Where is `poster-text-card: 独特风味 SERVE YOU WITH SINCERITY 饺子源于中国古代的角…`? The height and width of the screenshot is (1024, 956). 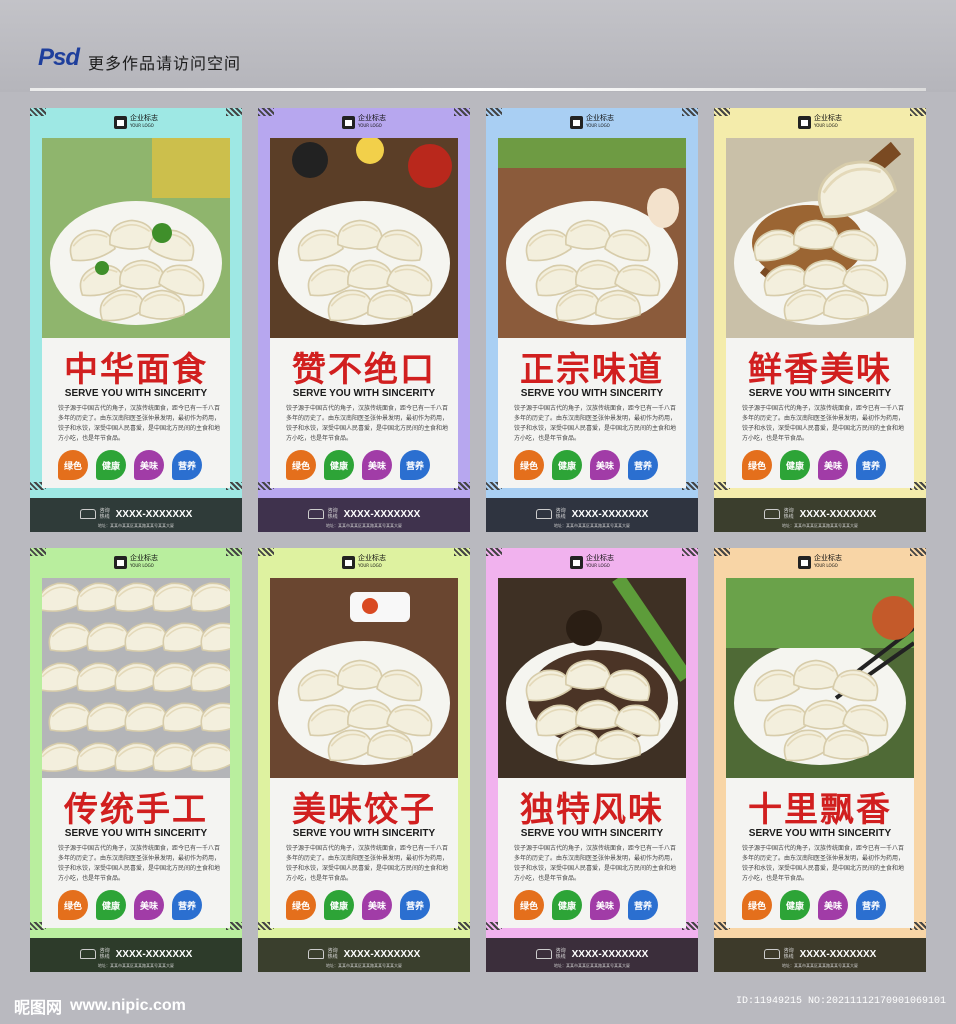 poster-text-card: 独特风味 SERVE YOU WITH SINCERITY 饺子源于中国古代的角… is located at coordinates (592, 853).